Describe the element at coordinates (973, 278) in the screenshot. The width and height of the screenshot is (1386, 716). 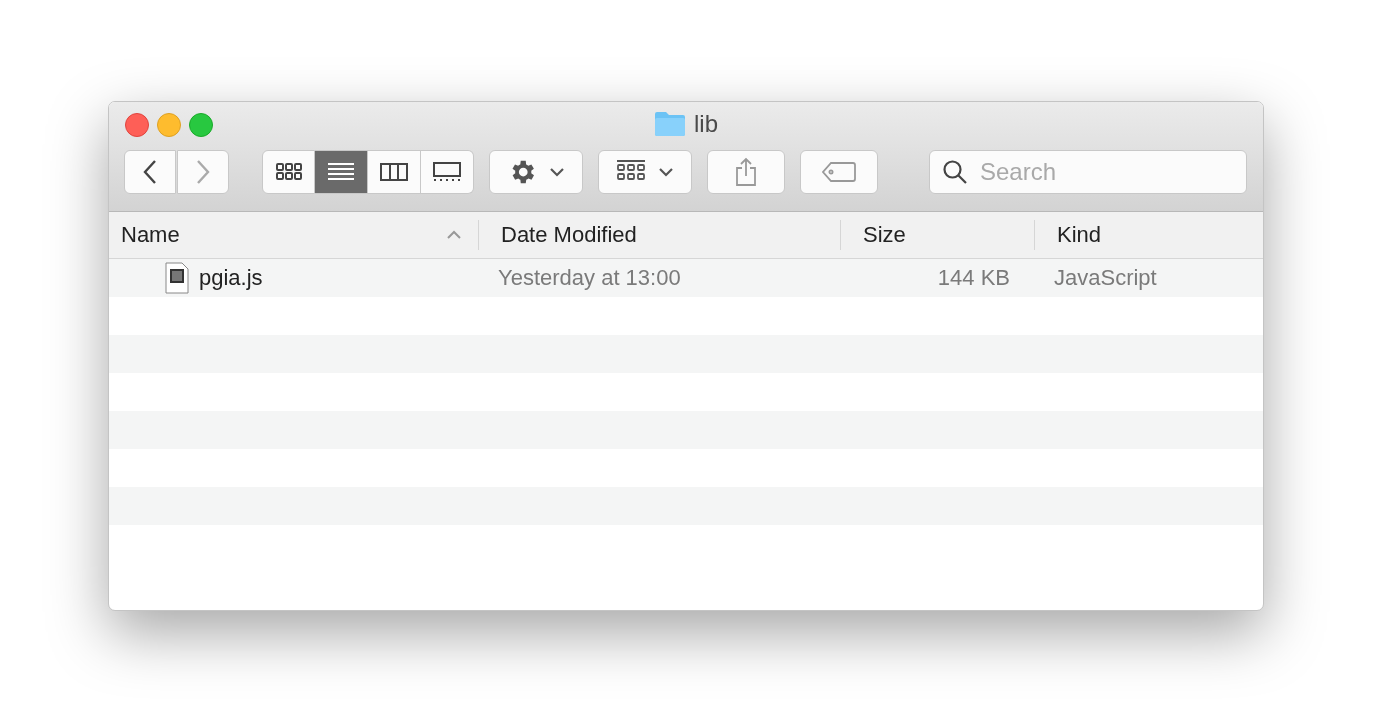
I see `file-size: 144 KB` at that location.